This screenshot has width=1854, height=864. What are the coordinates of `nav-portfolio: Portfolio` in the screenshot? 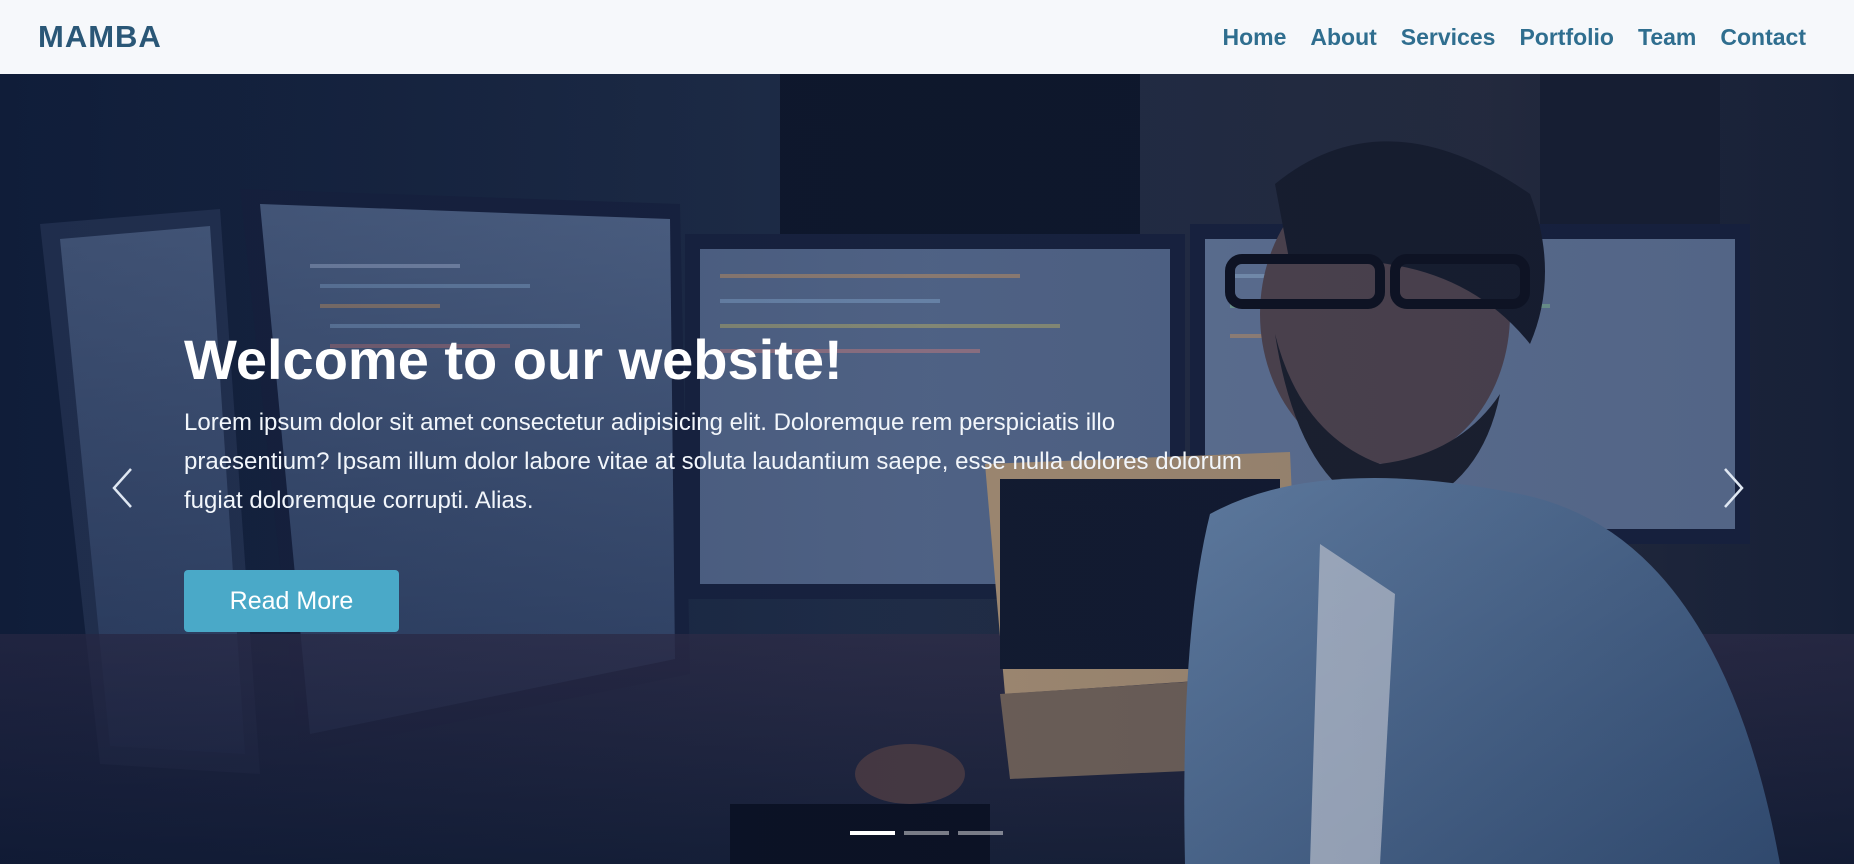 It's located at (1566, 37).